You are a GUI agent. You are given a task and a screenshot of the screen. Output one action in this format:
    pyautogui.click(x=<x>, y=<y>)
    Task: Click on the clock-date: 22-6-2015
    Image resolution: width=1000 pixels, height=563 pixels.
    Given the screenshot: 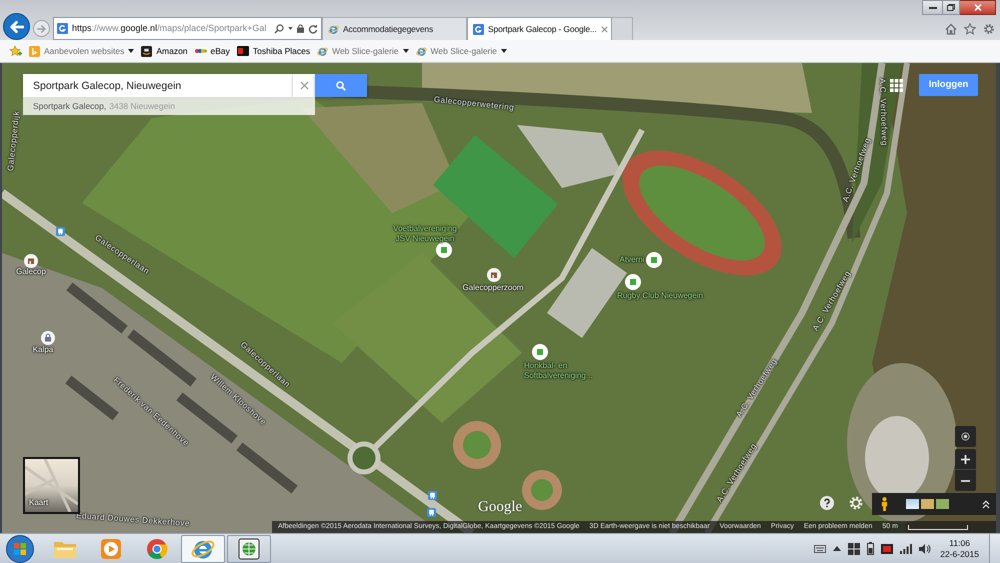 What is the action you would take?
    pyautogui.click(x=959, y=554)
    